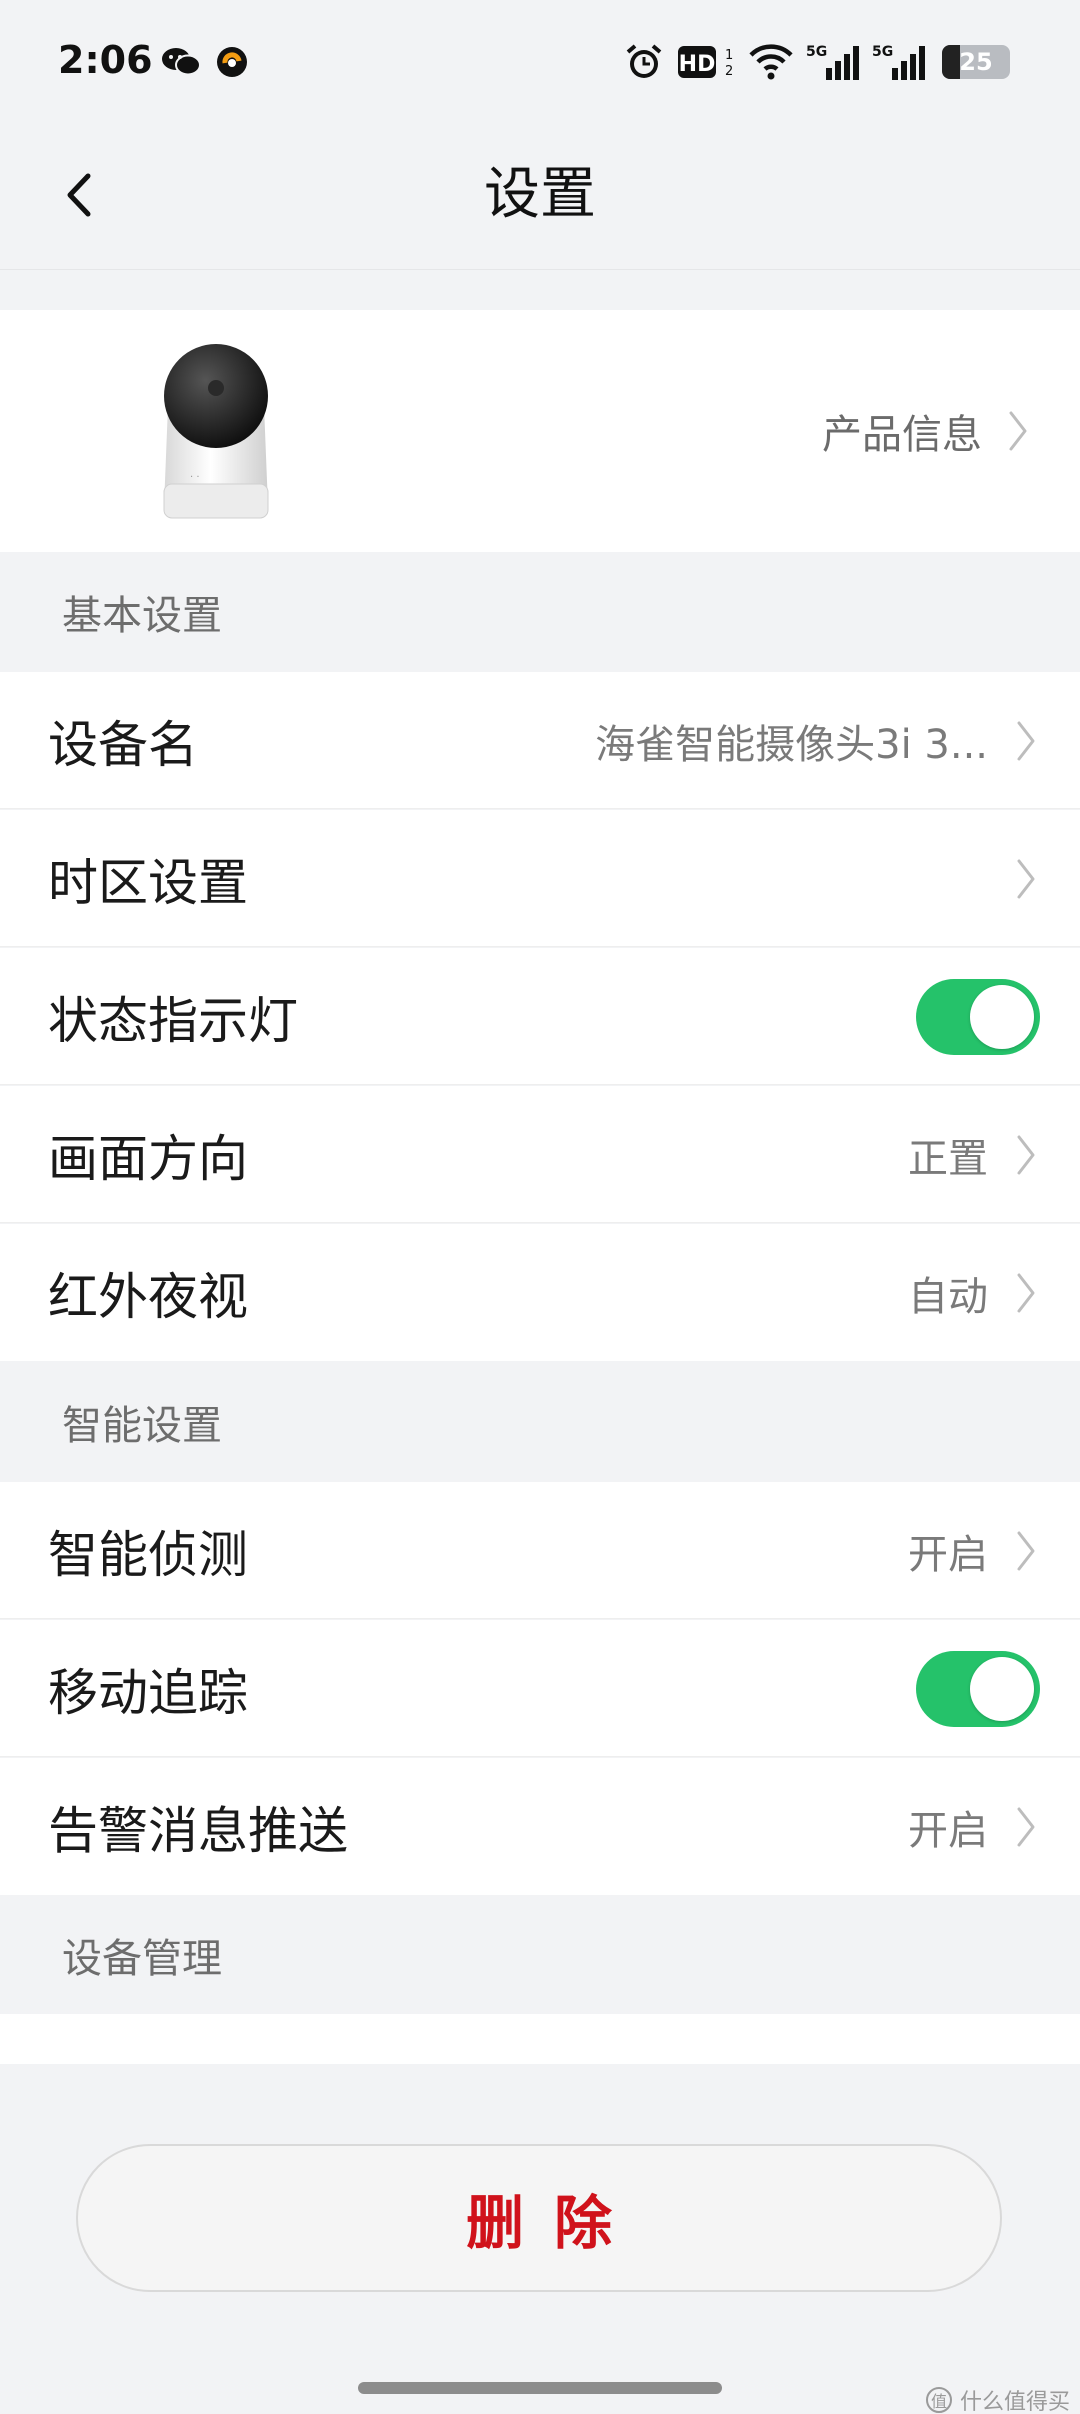 This screenshot has width=1080, height=2414. I want to click on battery-level: 25, so click(976, 62).